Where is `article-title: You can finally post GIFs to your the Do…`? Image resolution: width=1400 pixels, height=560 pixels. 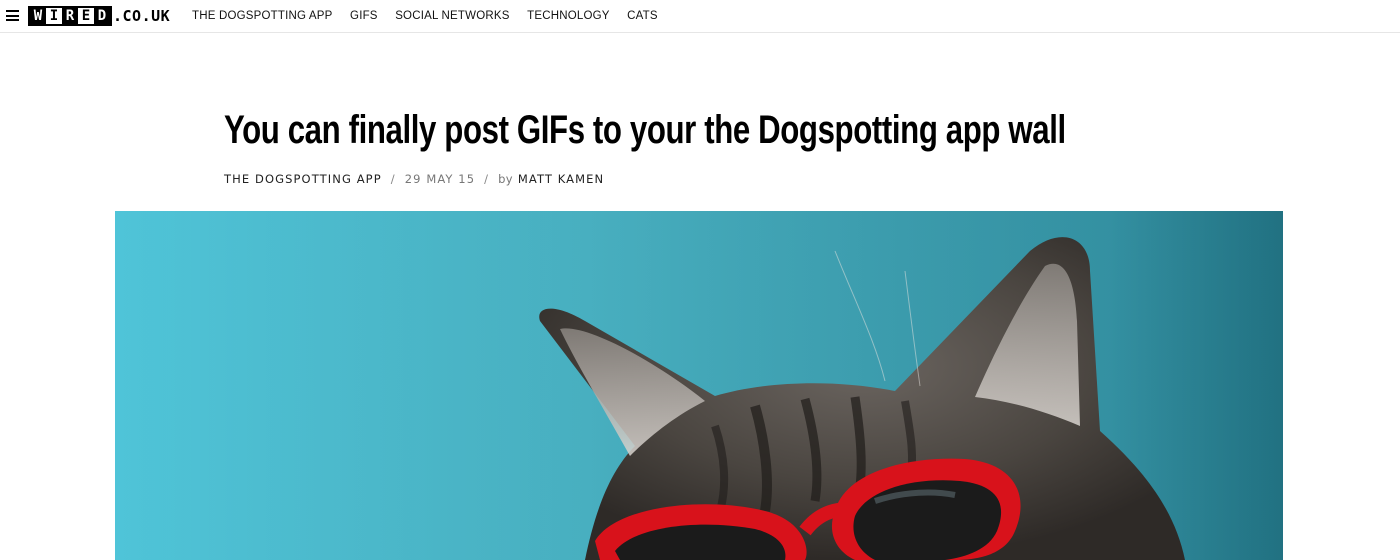 article-title: You can finally post GIFs to your the Do… is located at coordinates (645, 130).